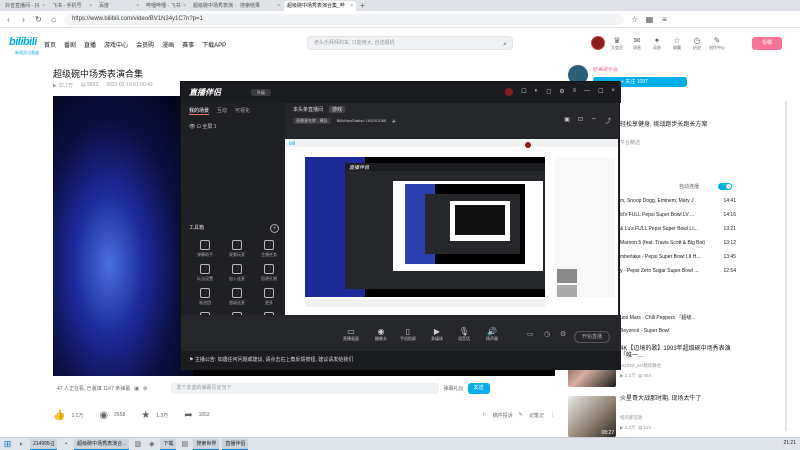 Image resolution: width=800 pixels, height=450 pixels. I want to click on scene-item: 👁 ⊡ 全屏 1, so click(233, 126).